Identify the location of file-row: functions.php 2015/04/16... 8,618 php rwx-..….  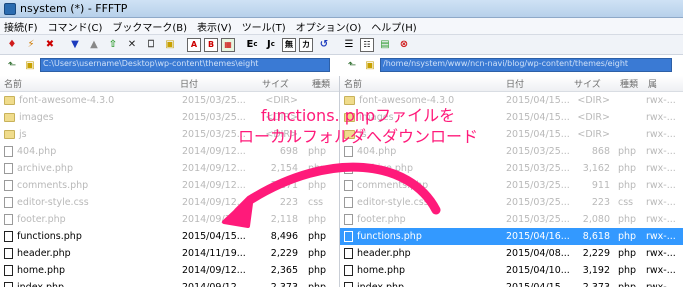
(511, 236).